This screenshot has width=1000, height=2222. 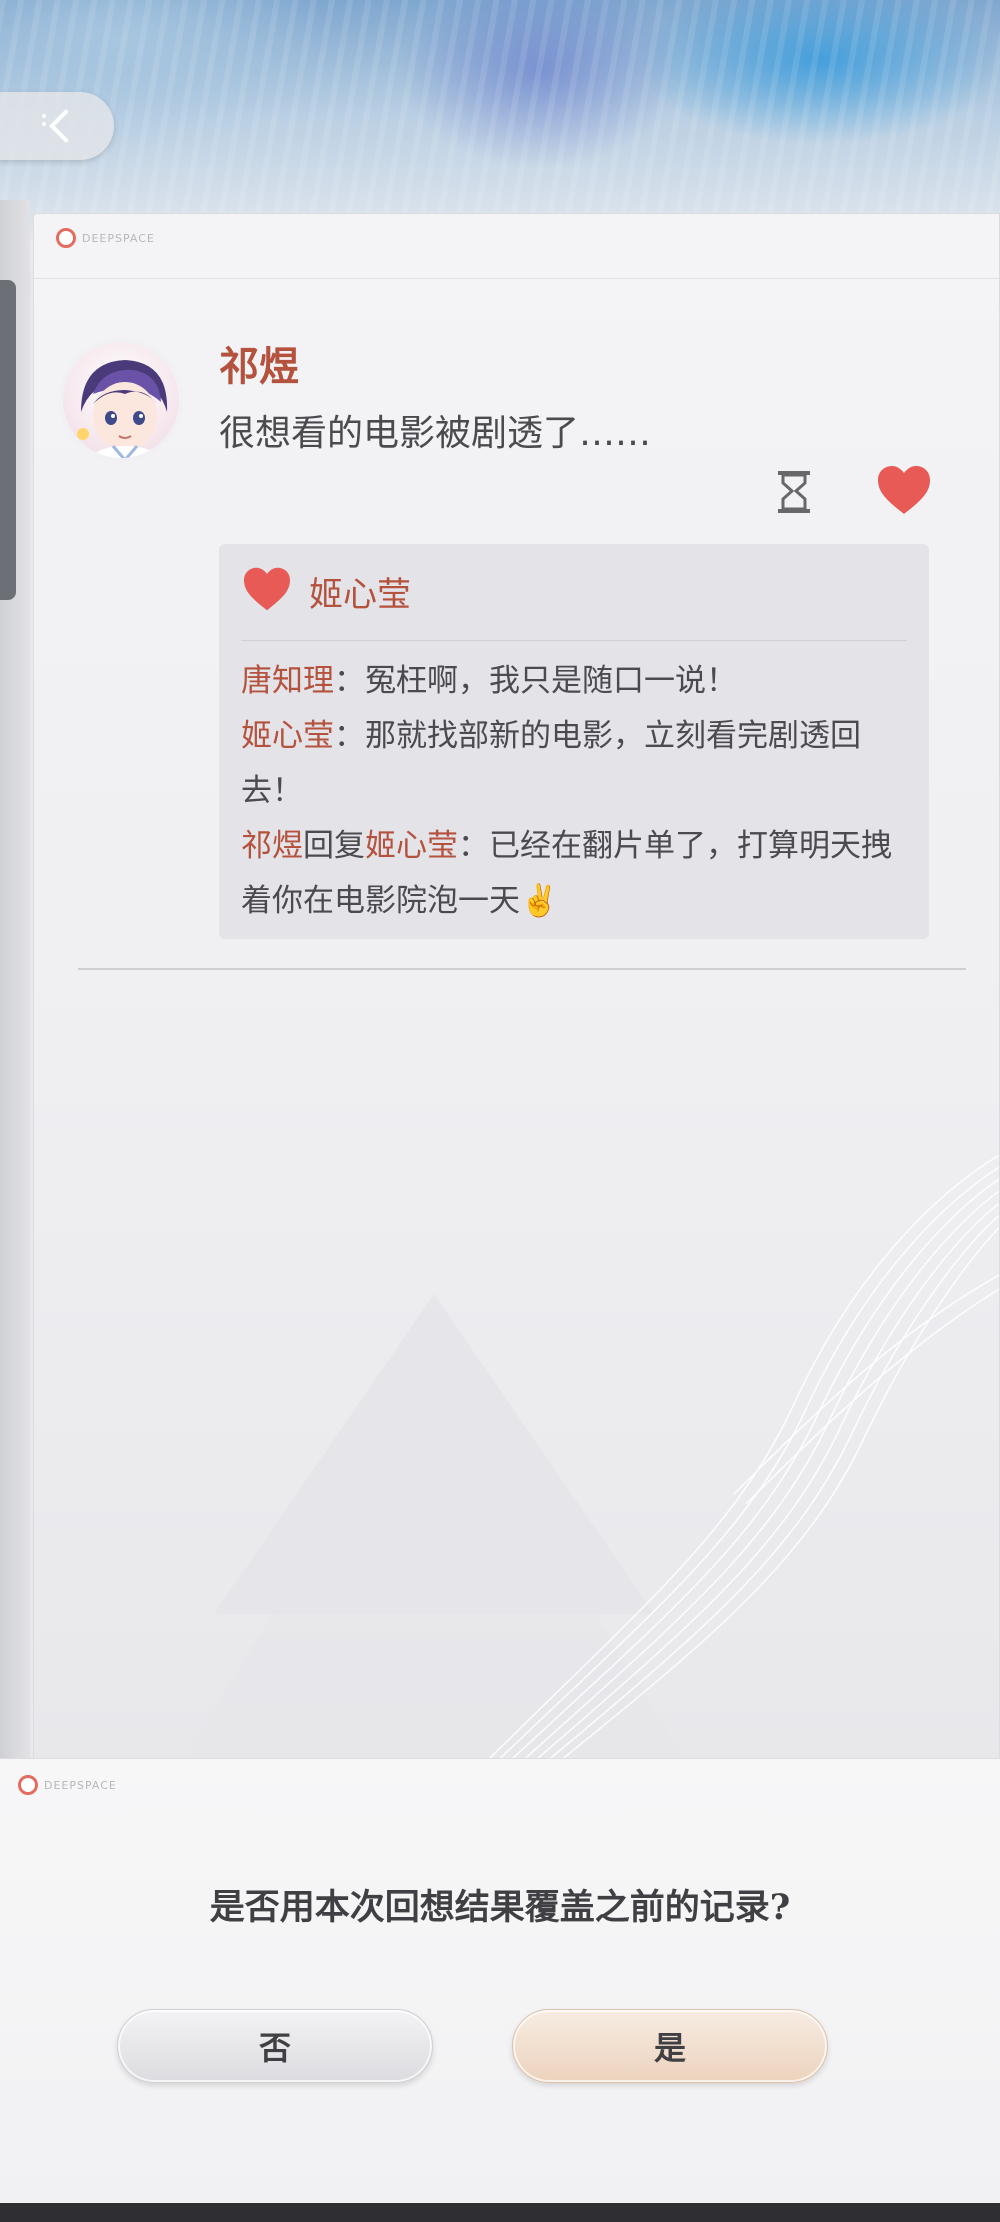 What do you see at coordinates (360, 591) in the screenshot?
I see `likes-names: 姬心莹` at bounding box center [360, 591].